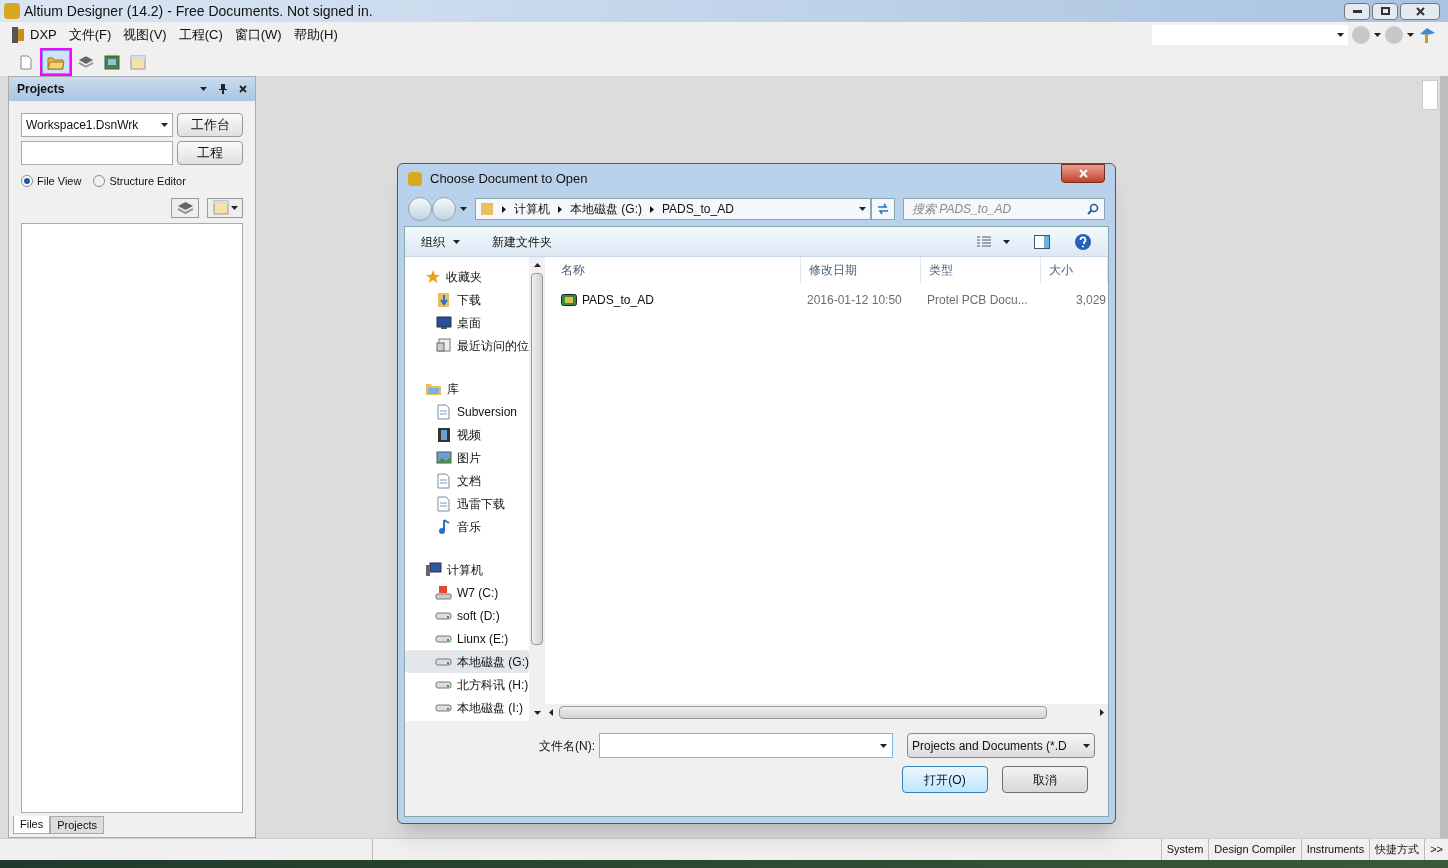 The height and width of the screenshot is (868, 1448). What do you see at coordinates (467, 707) in the screenshot?
I see `nav-item: 本地磁盘 (I:)` at bounding box center [467, 707].